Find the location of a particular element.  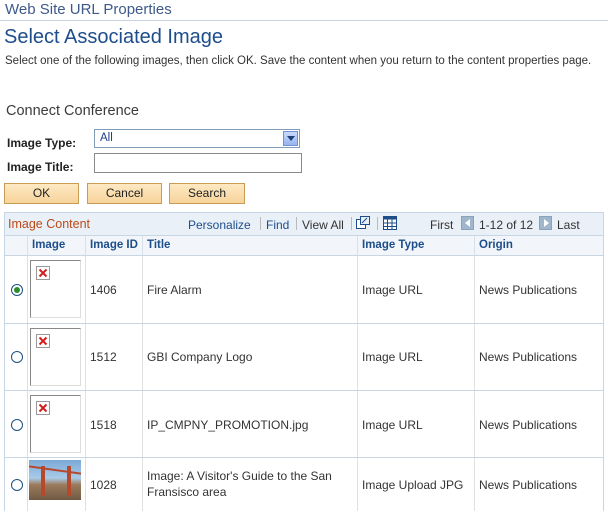

page-title: Select Associated Image is located at coordinates (114, 37).